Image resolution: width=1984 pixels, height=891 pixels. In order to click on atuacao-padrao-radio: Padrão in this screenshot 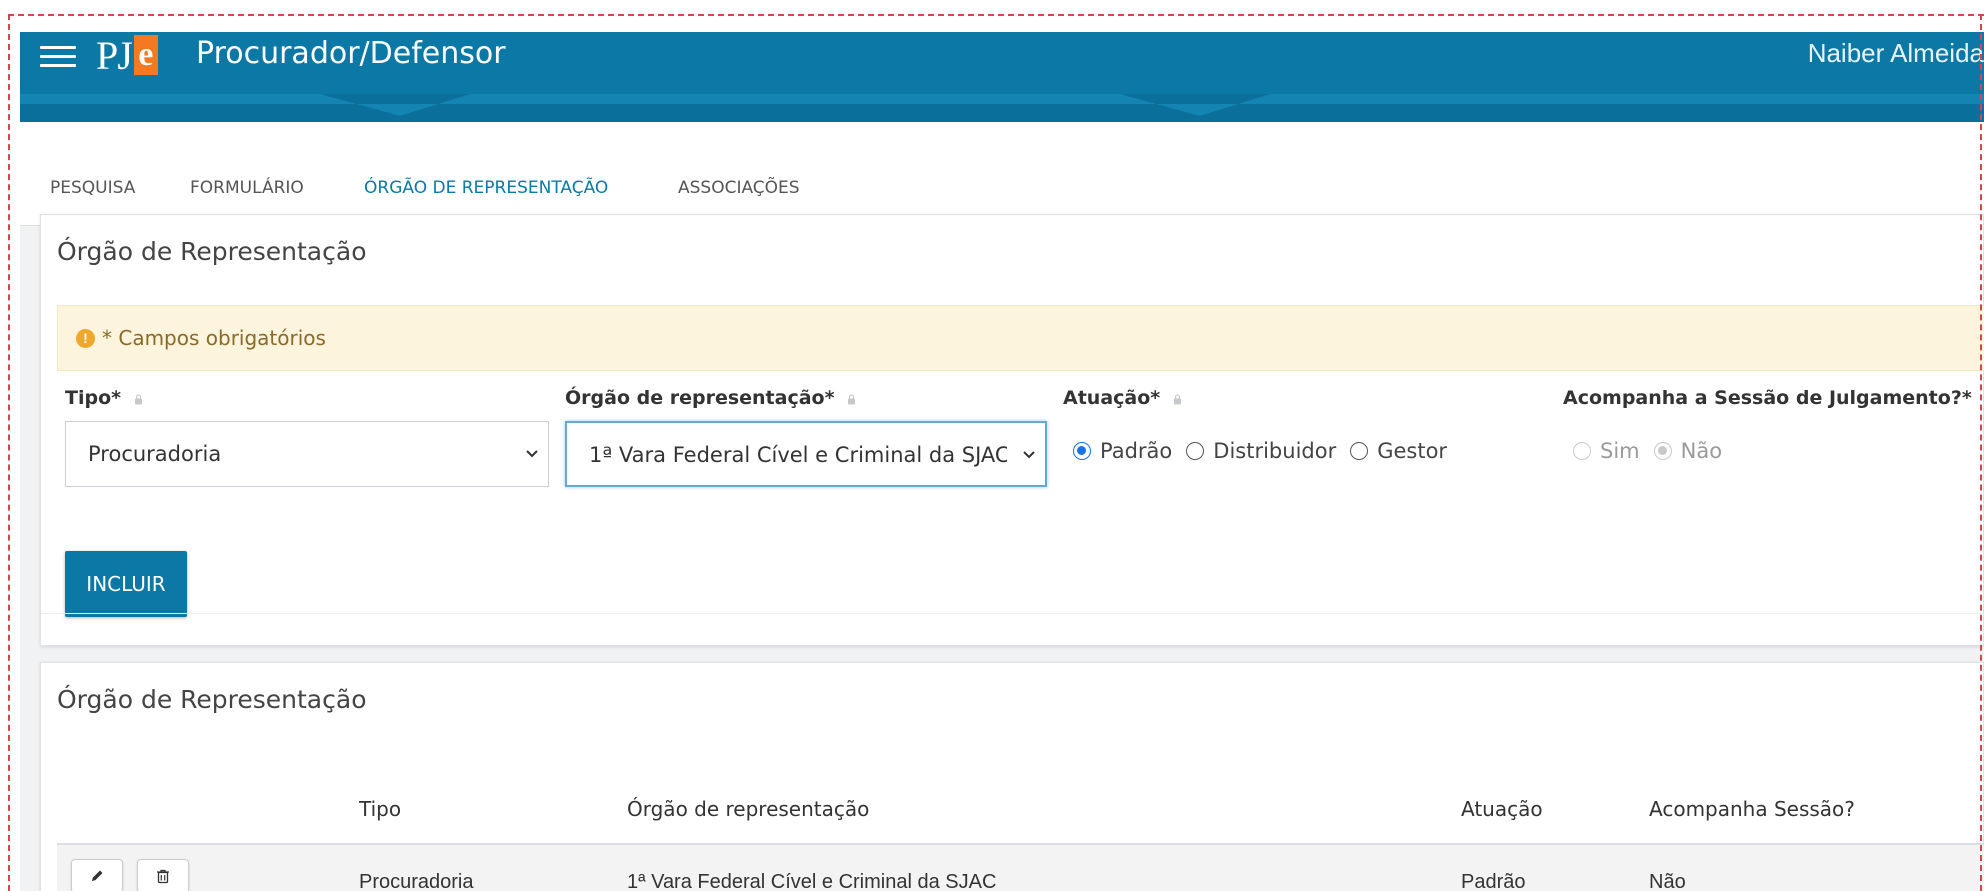, I will do `click(1122, 451)`.